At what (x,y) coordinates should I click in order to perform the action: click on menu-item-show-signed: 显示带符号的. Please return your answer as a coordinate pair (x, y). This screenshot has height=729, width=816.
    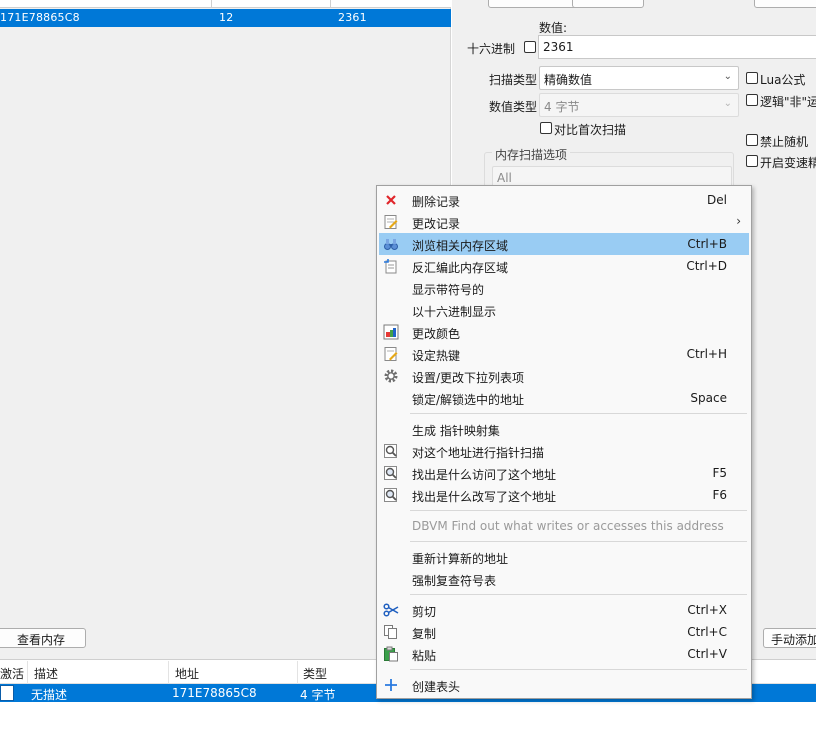
    Looking at the image, I should click on (564, 288).